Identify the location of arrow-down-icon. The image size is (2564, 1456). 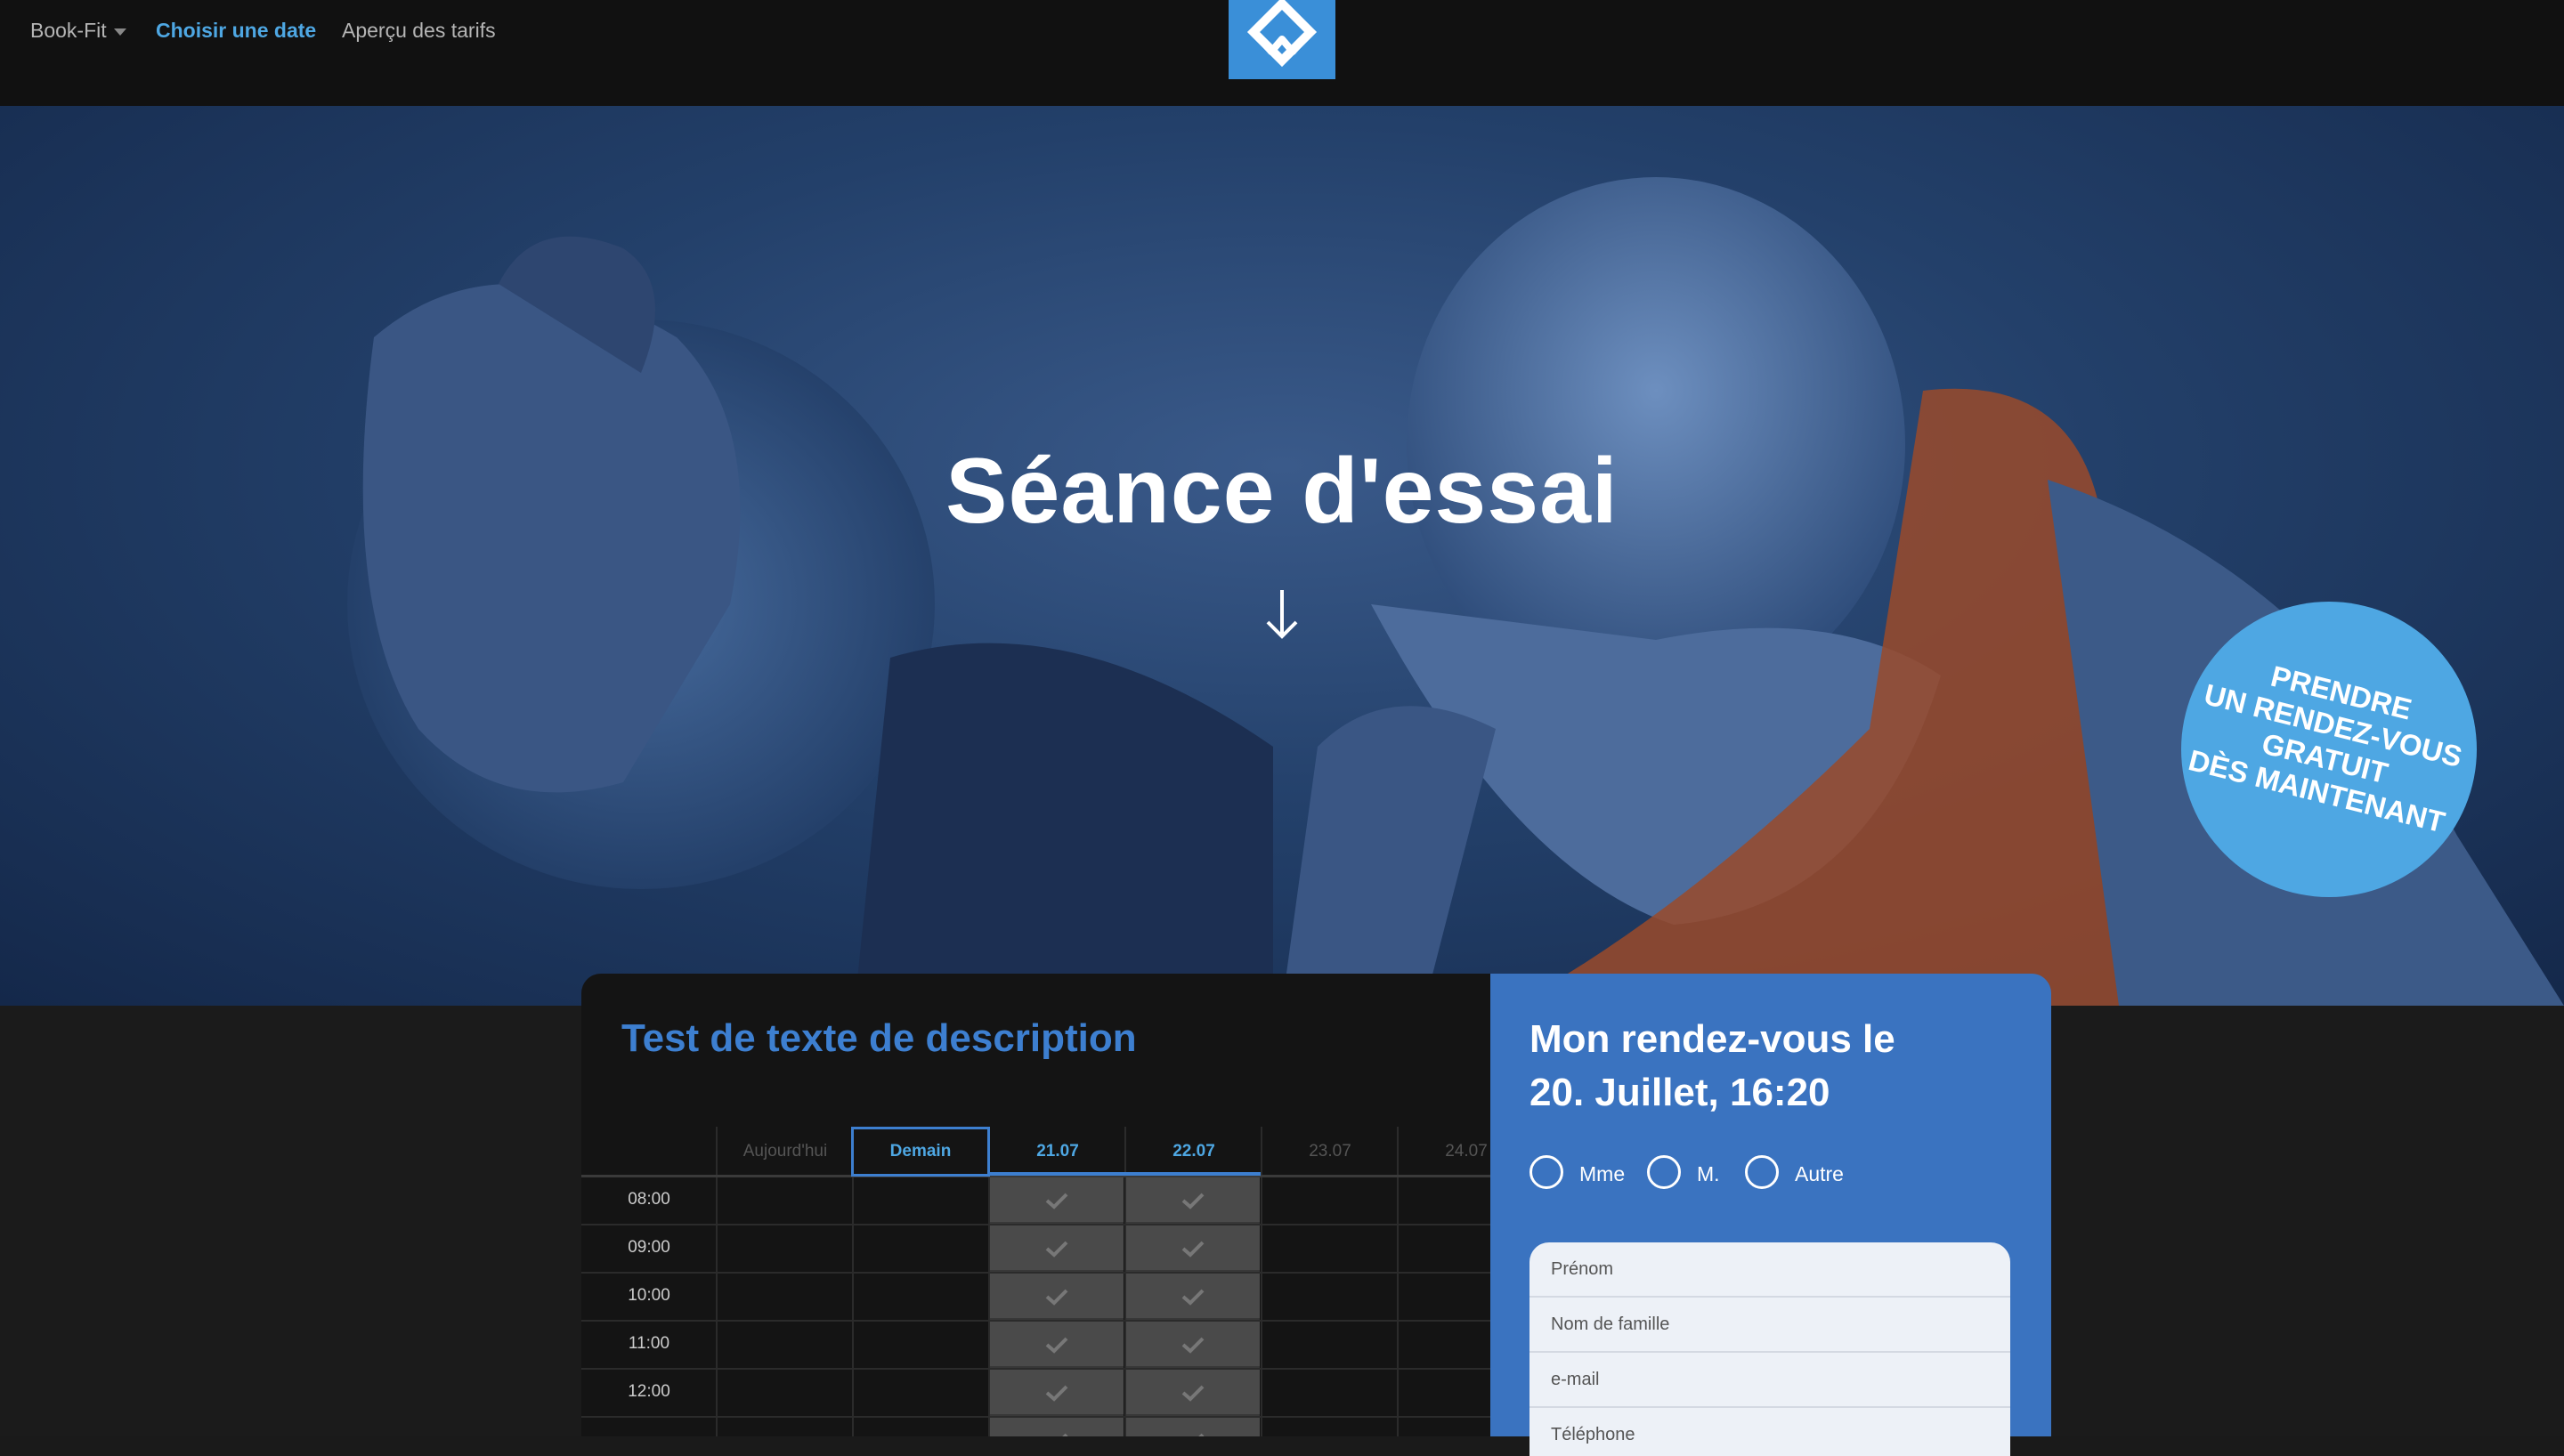
(1282, 614).